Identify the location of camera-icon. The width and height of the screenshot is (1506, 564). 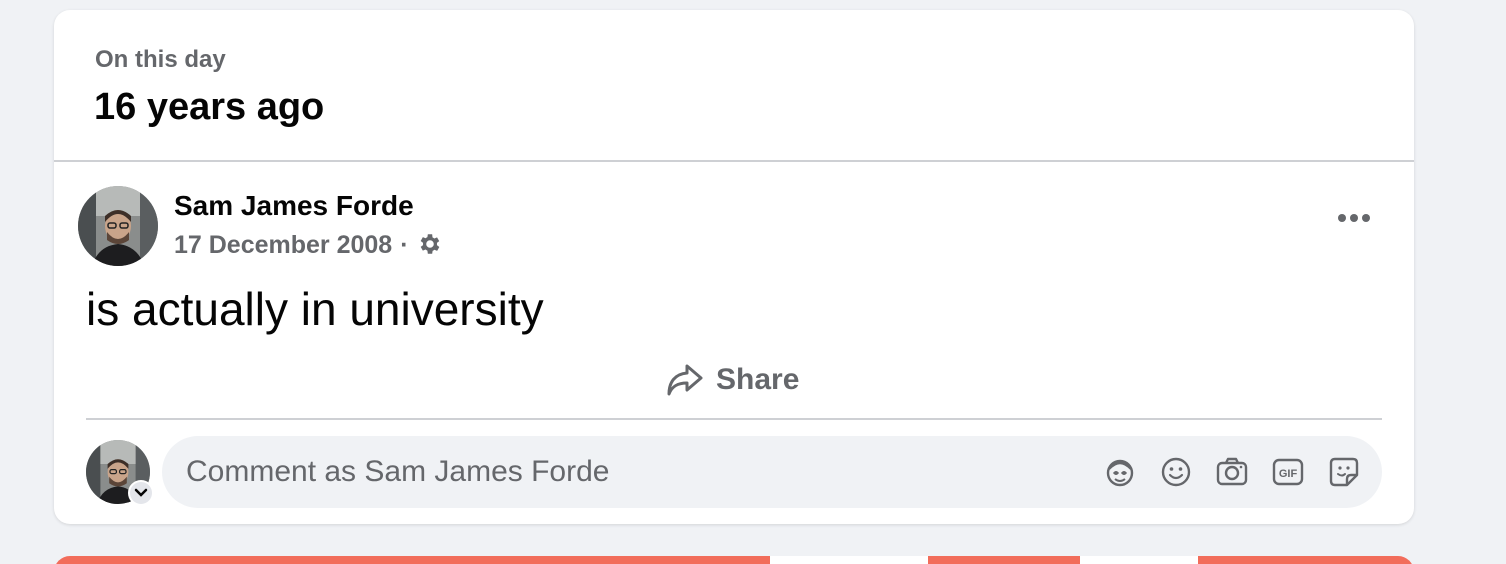
(1232, 472).